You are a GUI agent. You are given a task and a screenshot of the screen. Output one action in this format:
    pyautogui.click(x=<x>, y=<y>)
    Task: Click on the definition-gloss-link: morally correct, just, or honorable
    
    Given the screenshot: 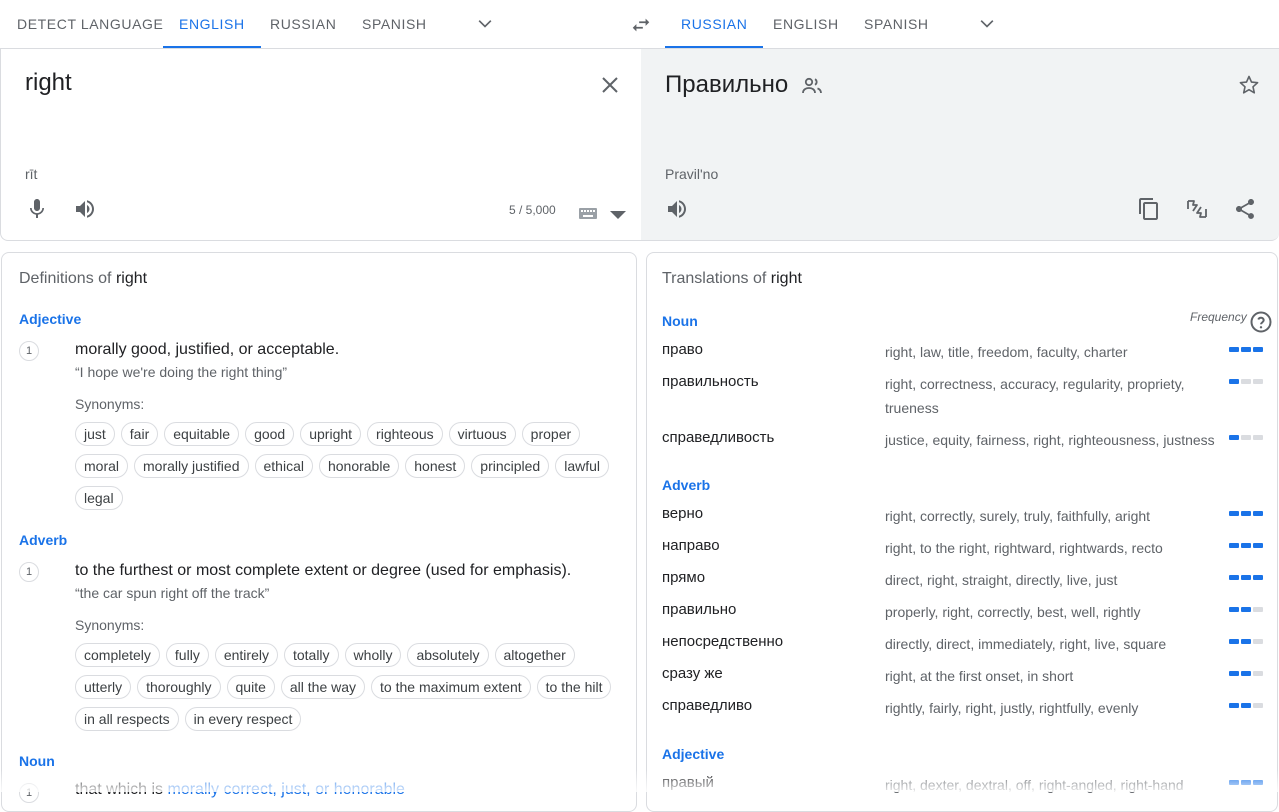 What is the action you would take?
    pyautogui.click(x=285, y=789)
    